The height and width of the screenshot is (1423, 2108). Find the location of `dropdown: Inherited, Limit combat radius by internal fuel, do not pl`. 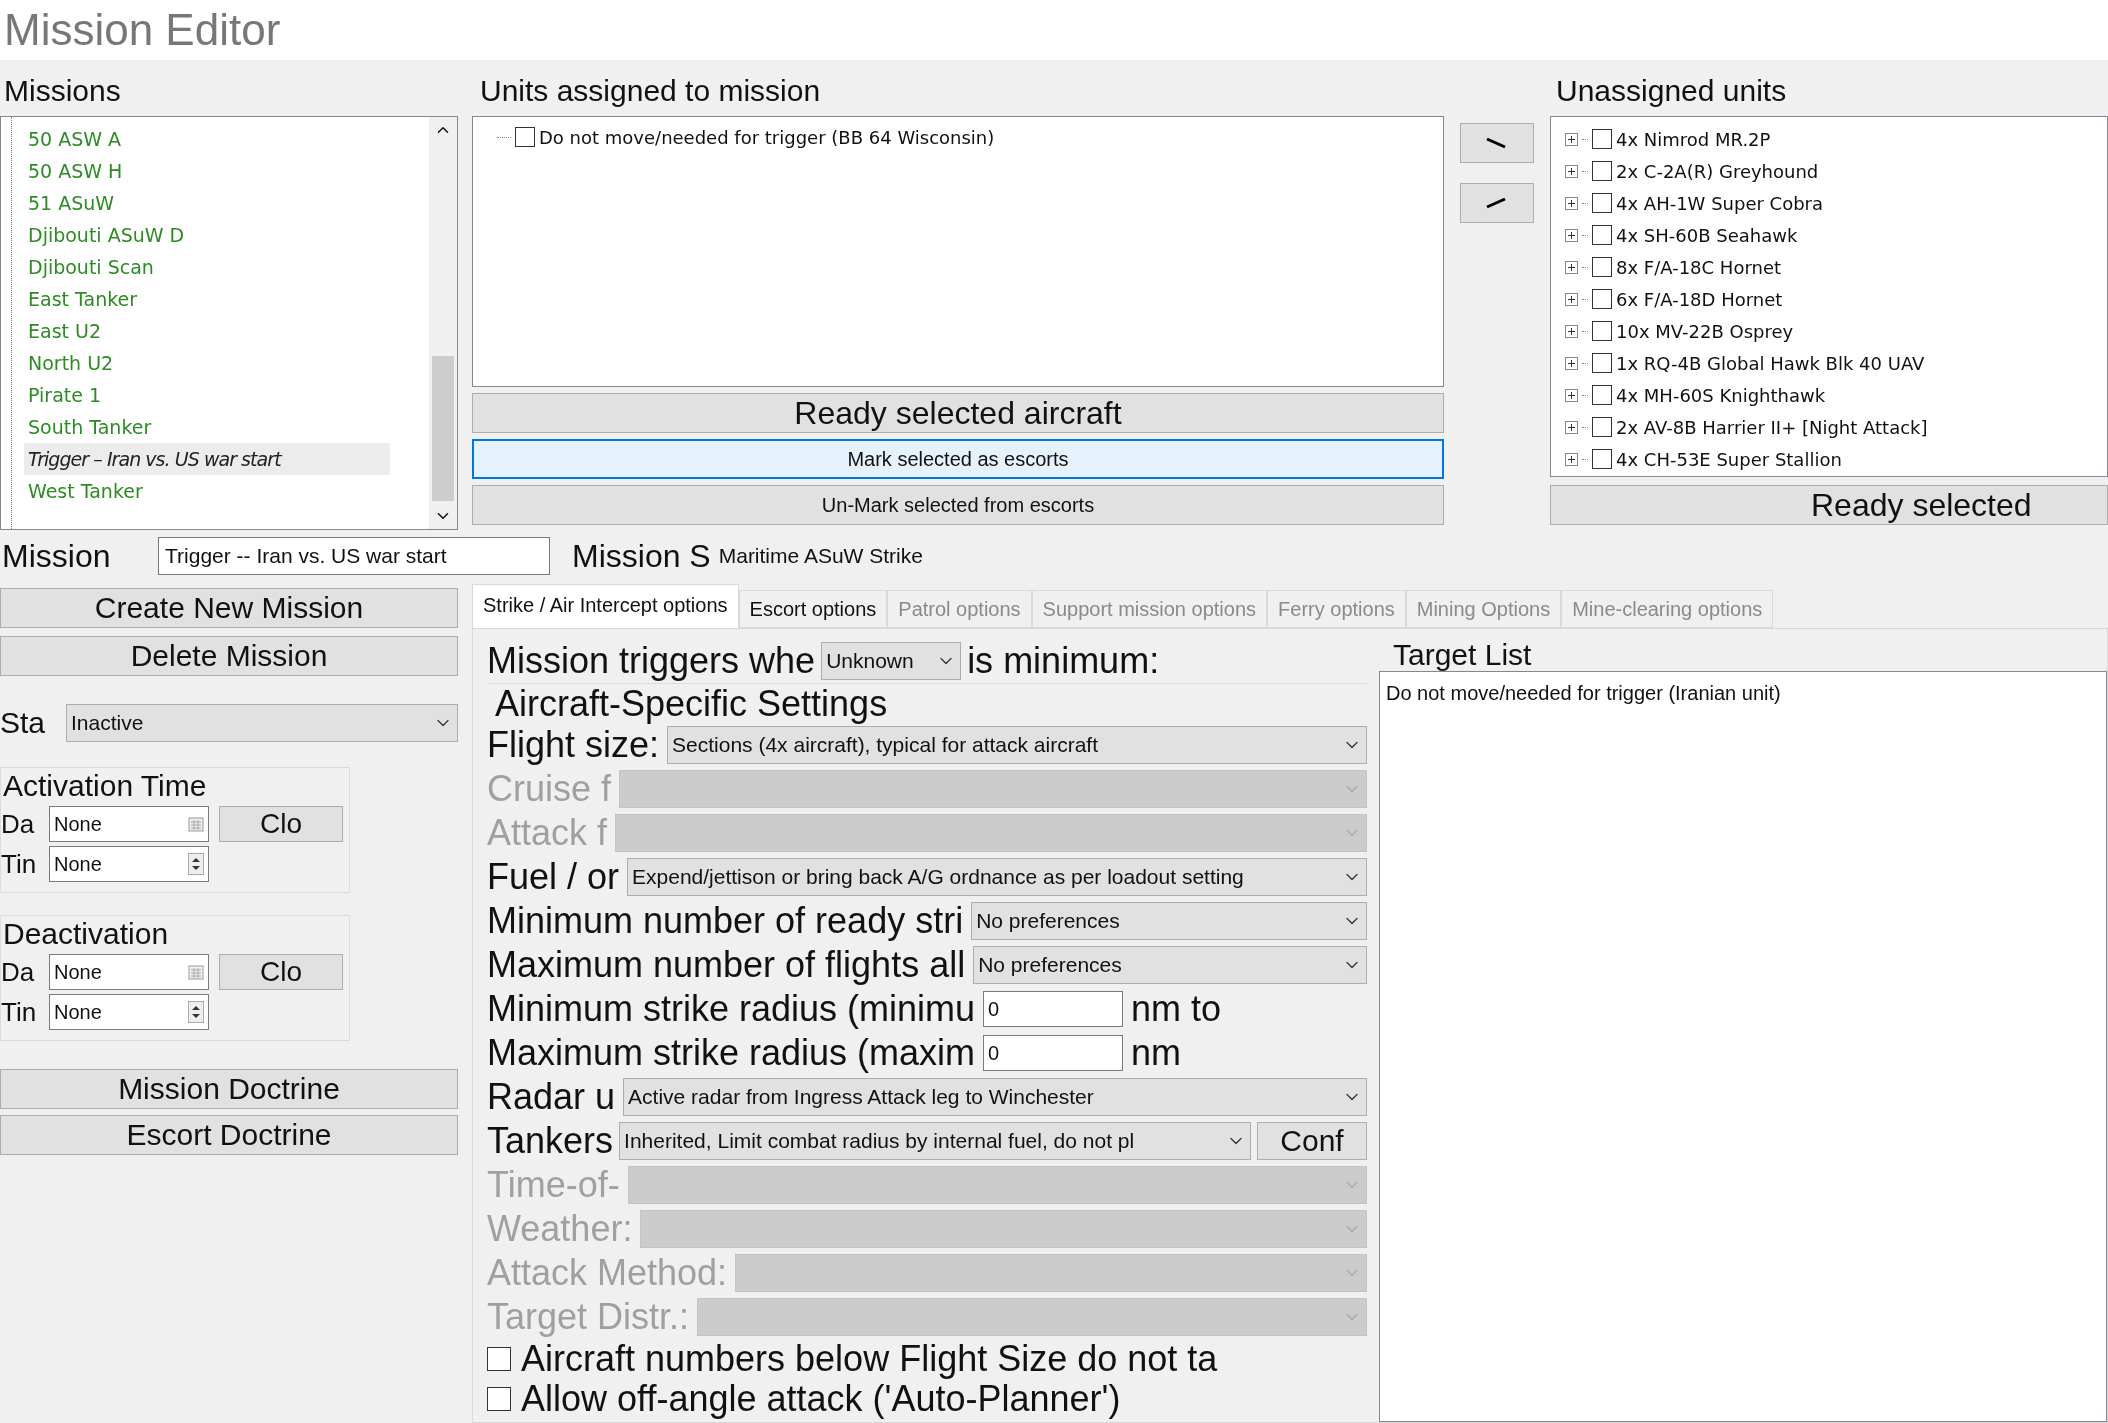

dropdown: Inherited, Limit combat radius by internal fuel, do not pl is located at coordinates (935, 1141).